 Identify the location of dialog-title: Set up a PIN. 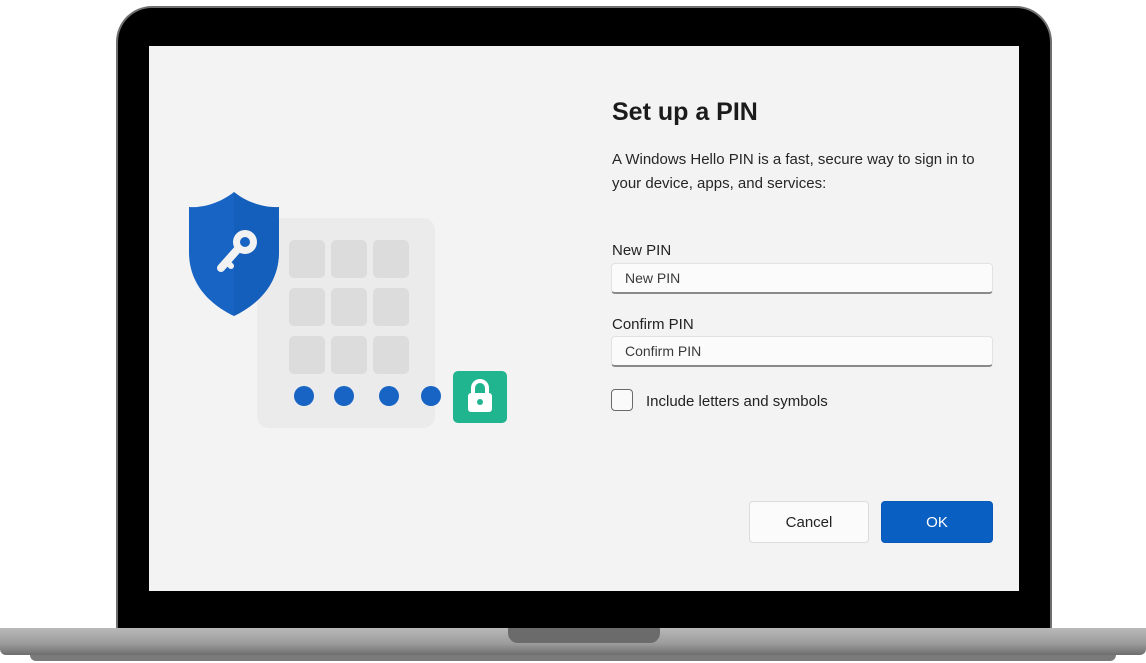
(685, 112).